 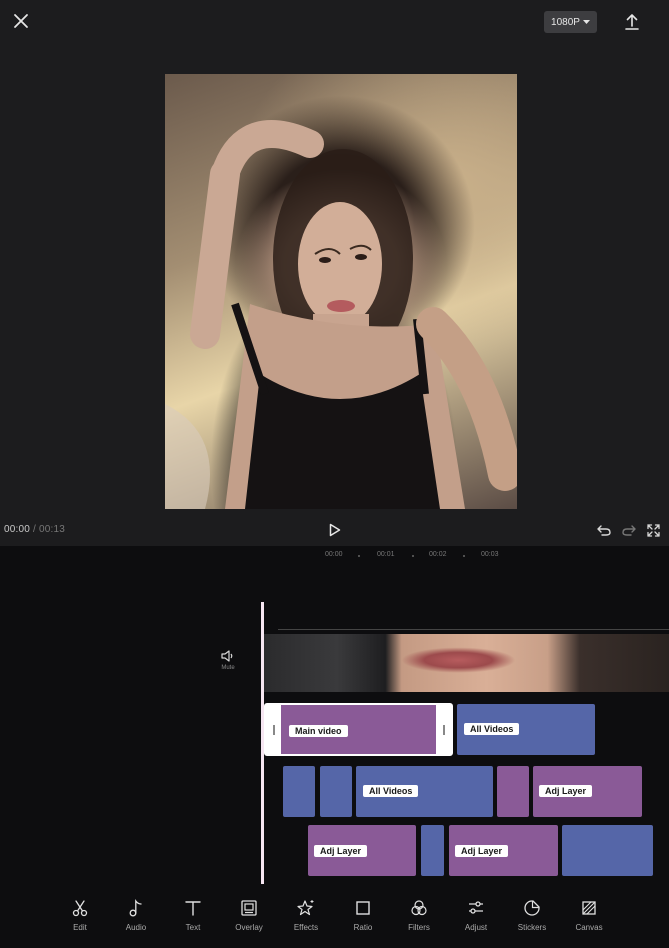 I want to click on tool-label: Text, so click(x=193, y=927).